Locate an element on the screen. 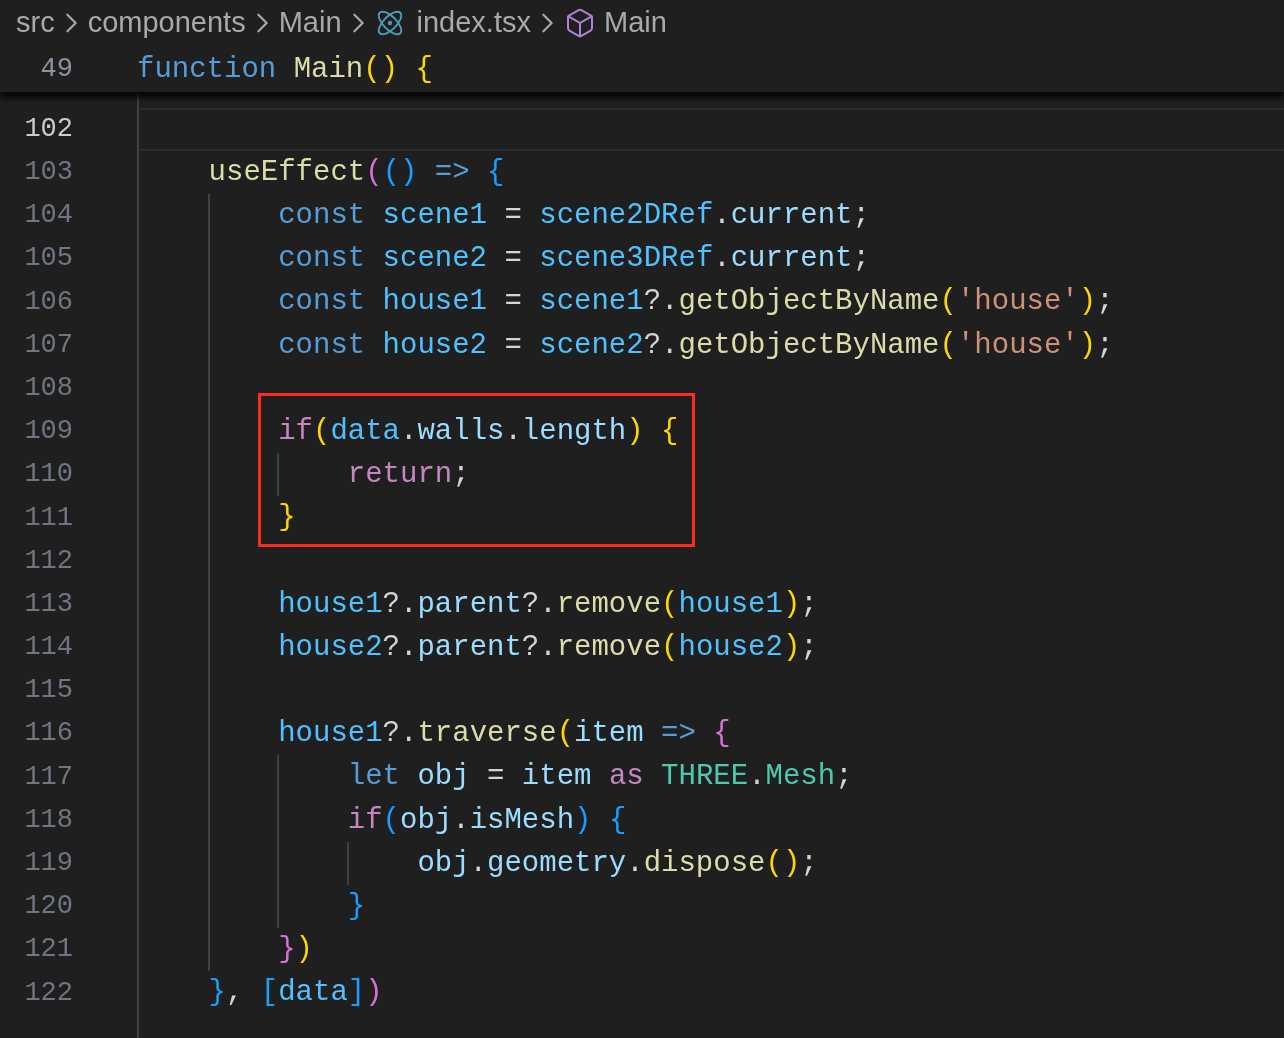 The height and width of the screenshot is (1038, 1284). line-number: 114 is located at coordinates (48, 648).